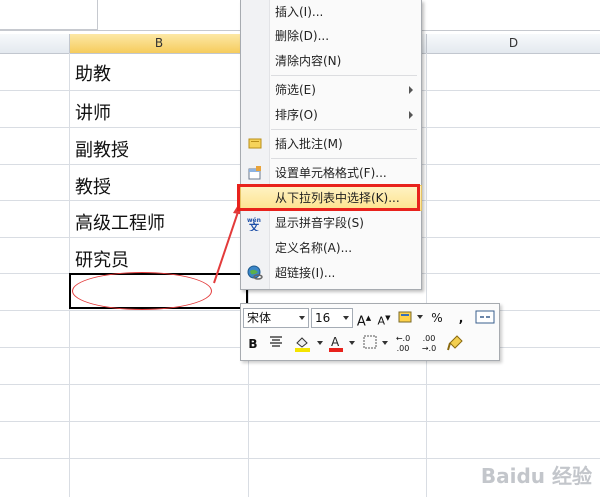 The height and width of the screenshot is (497, 600). Describe the element at coordinates (332, 318) in the screenshot. I see `font-size-select: 16` at that location.